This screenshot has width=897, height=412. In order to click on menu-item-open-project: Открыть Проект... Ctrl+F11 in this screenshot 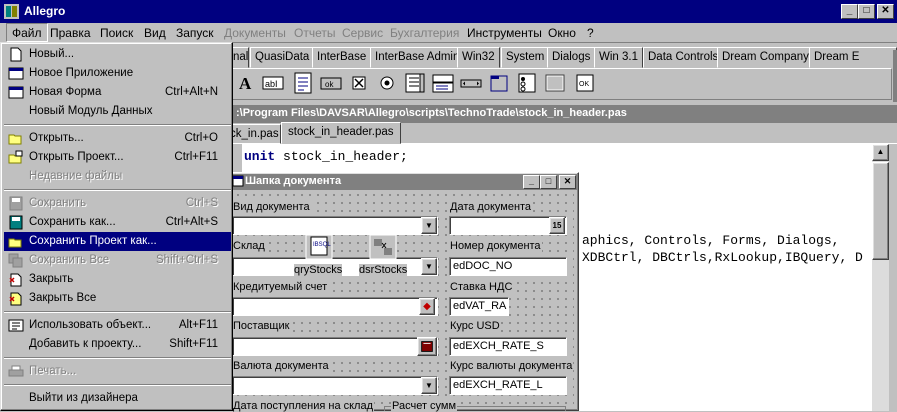, I will do `click(117, 157)`.